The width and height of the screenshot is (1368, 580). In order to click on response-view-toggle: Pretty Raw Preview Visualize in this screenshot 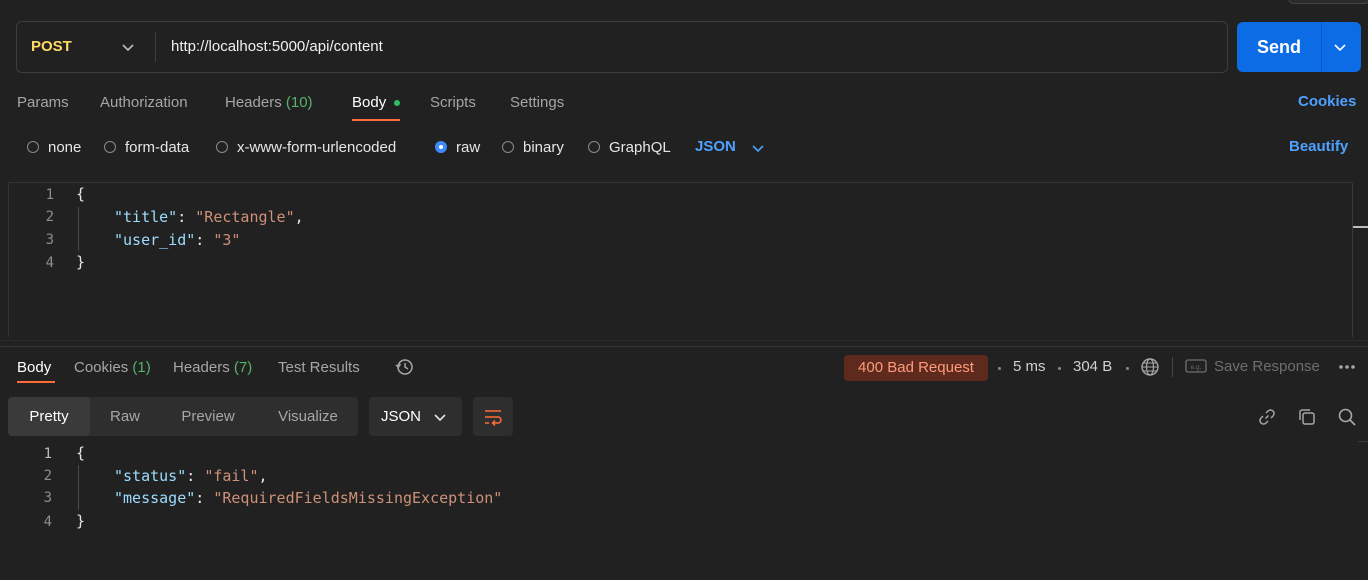, I will do `click(183, 416)`.